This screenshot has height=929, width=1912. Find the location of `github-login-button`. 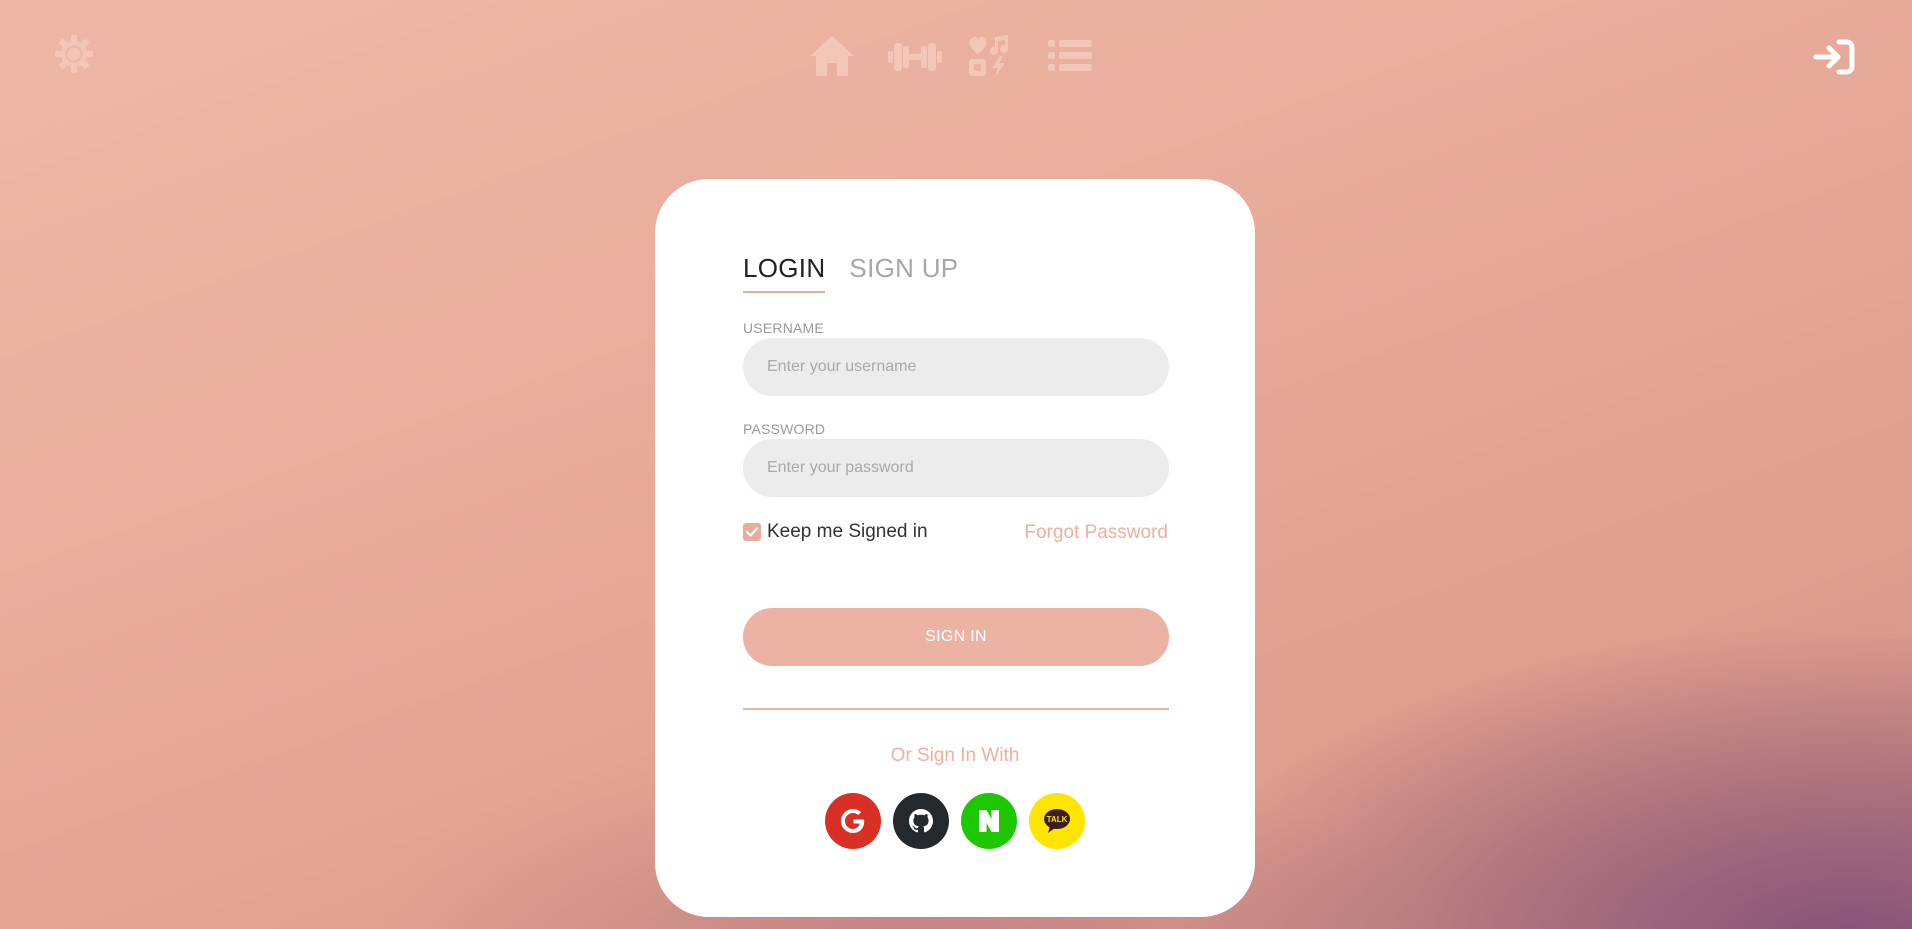

github-login-button is located at coordinates (921, 821).